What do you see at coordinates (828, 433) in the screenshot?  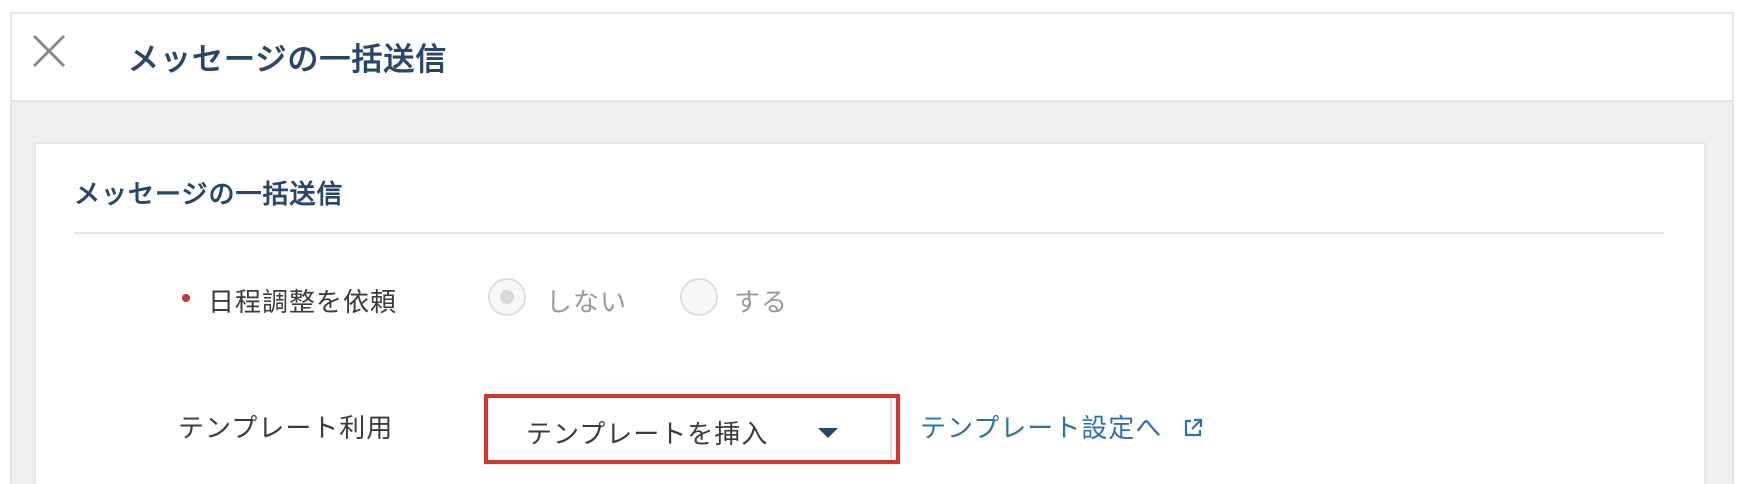 I see `caret-down-icon` at bounding box center [828, 433].